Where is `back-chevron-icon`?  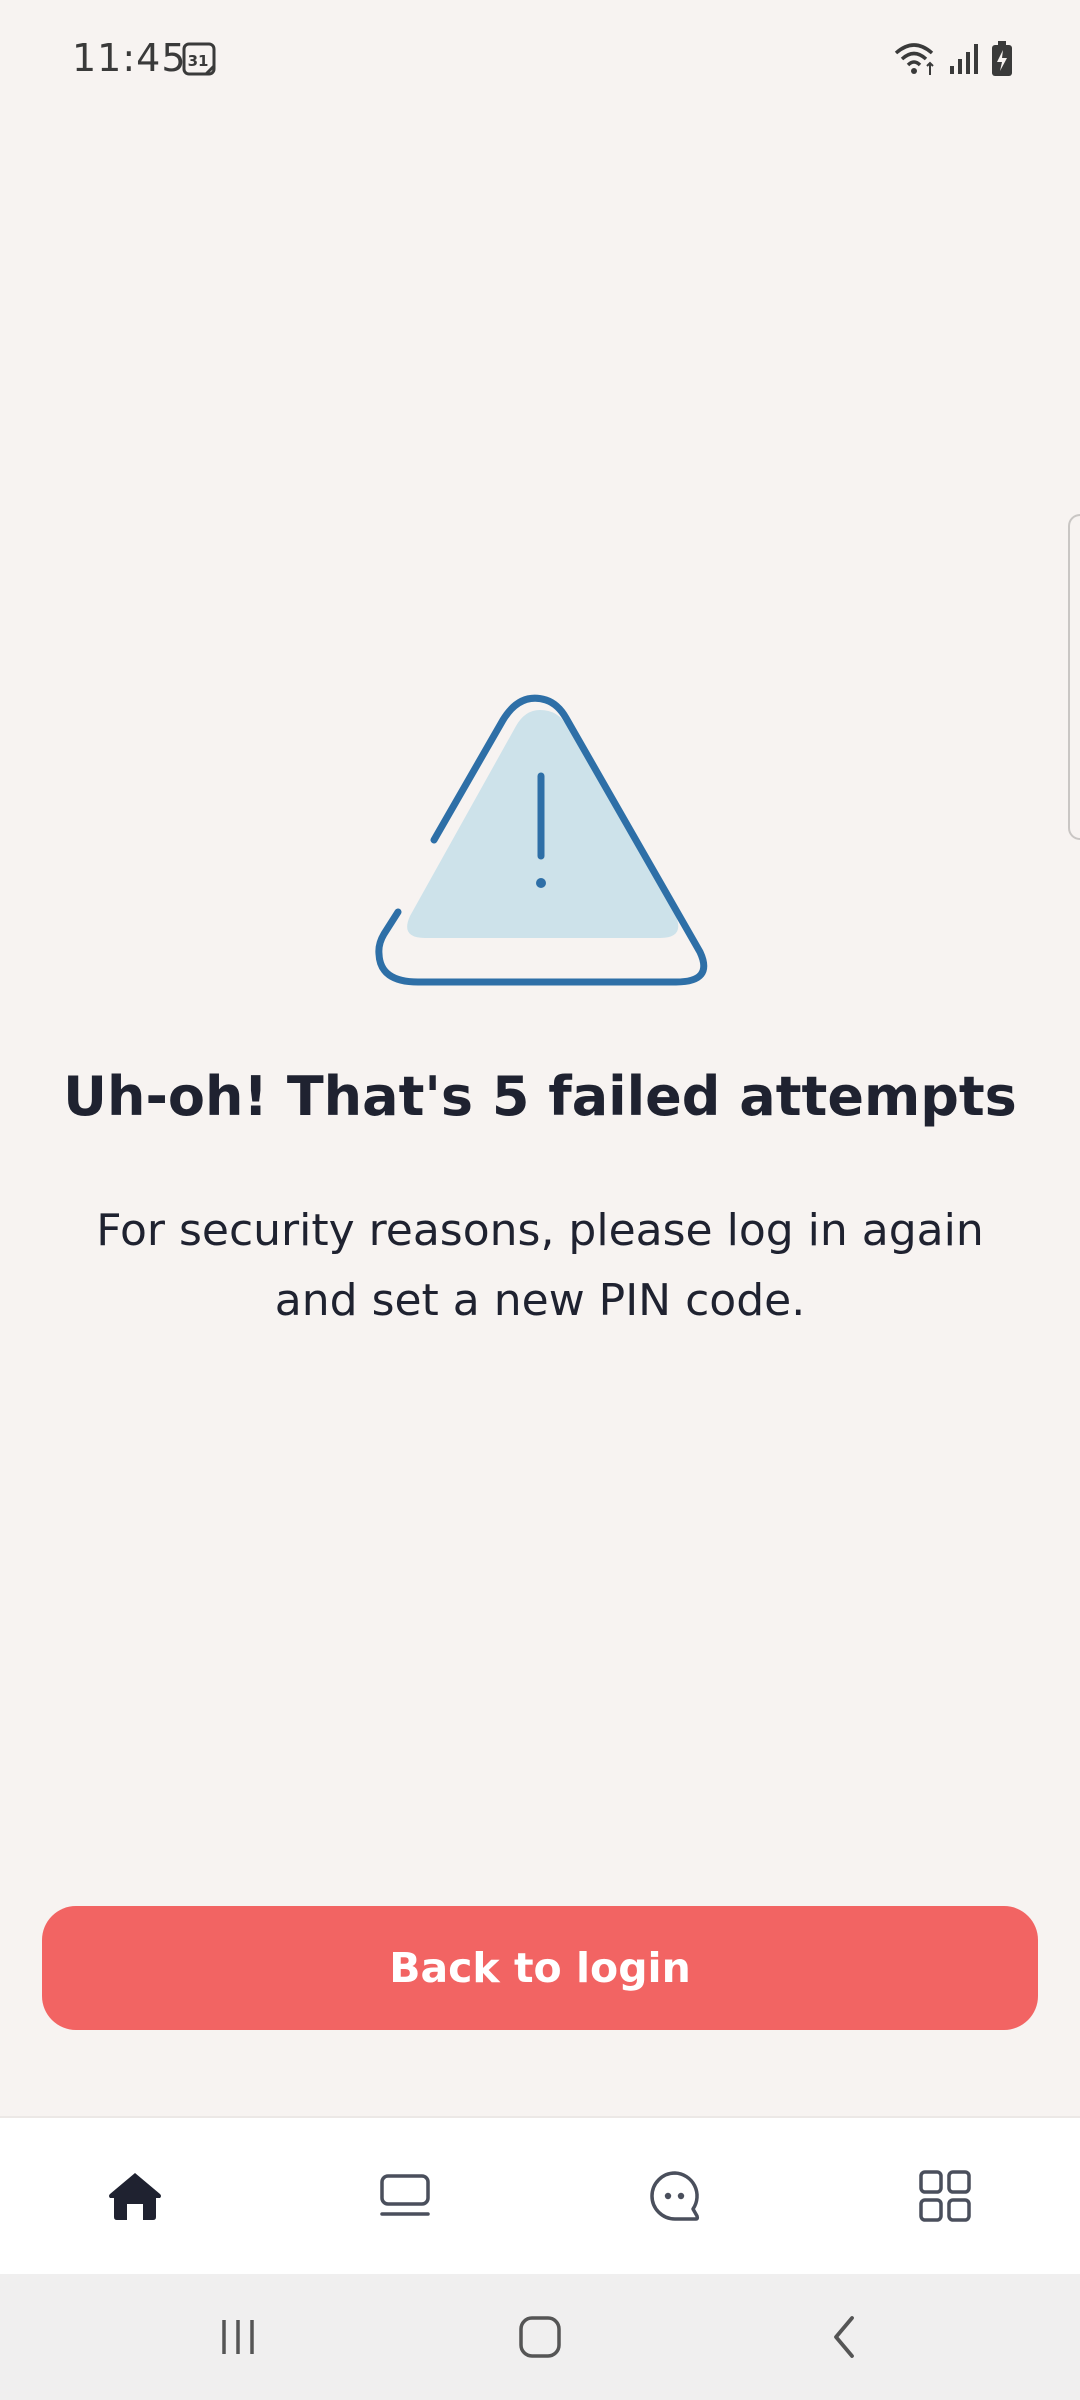 back-chevron-icon is located at coordinates (844, 2337).